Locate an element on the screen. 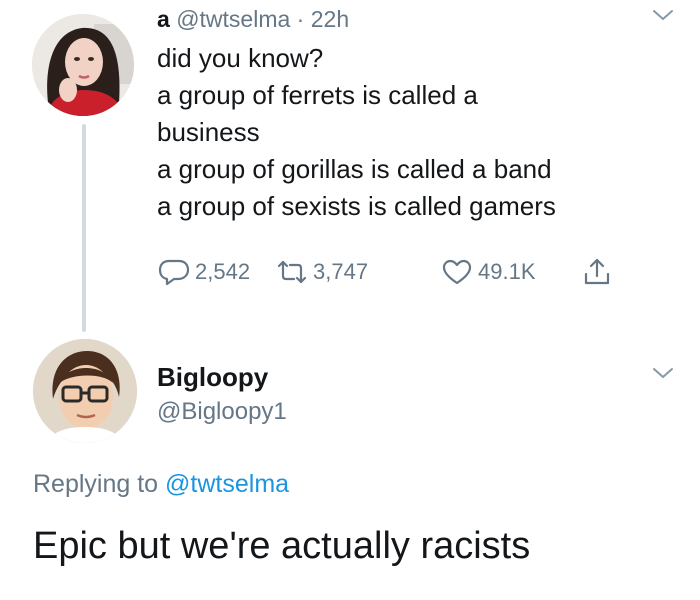 Image resolution: width=700 pixels, height=600 pixels. share-button is located at coordinates (597, 272).